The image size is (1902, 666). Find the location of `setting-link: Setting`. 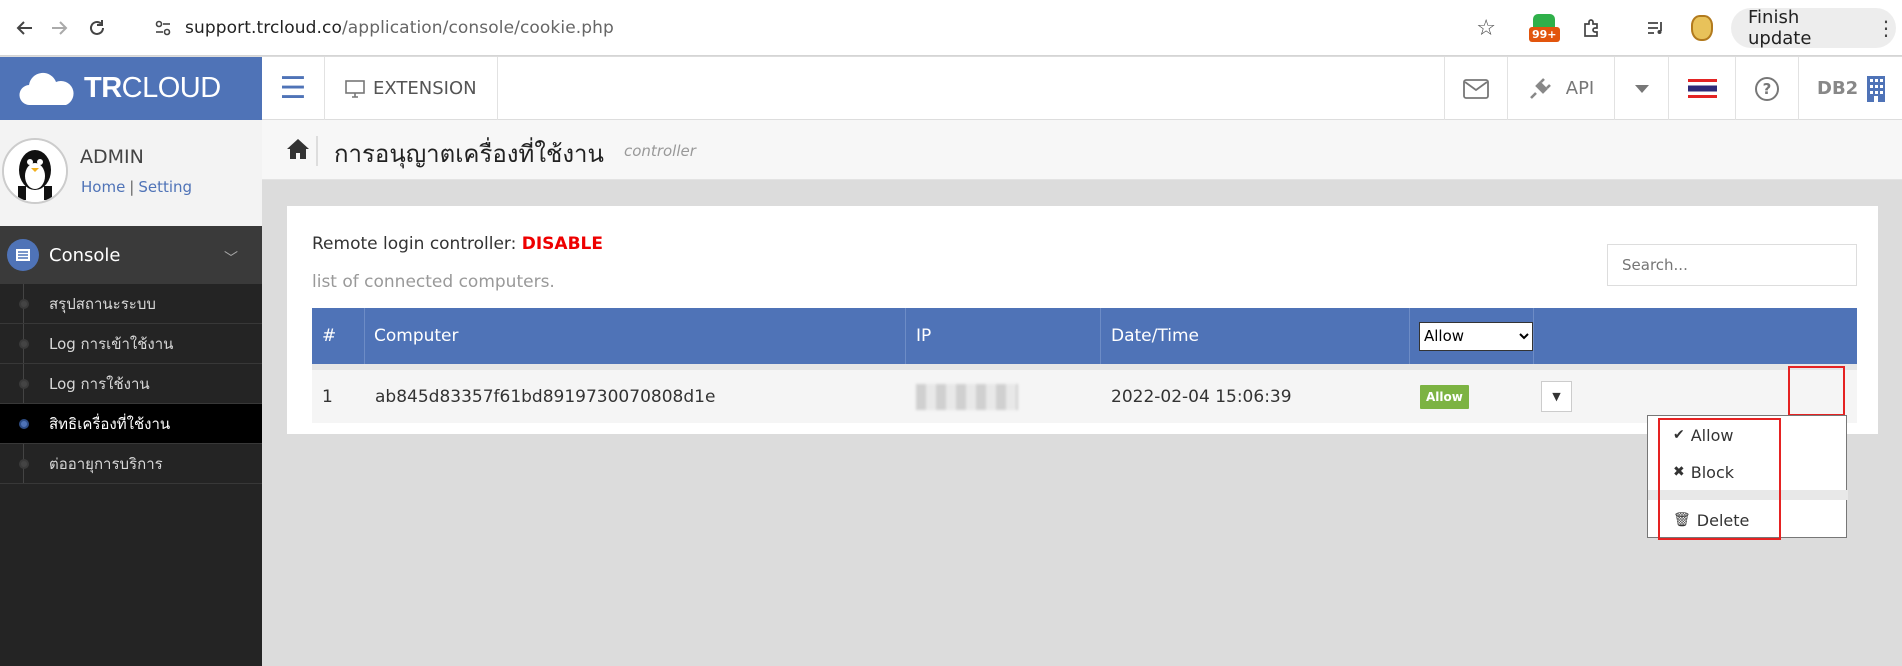

setting-link: Setting is located at coordinates (165, 187).